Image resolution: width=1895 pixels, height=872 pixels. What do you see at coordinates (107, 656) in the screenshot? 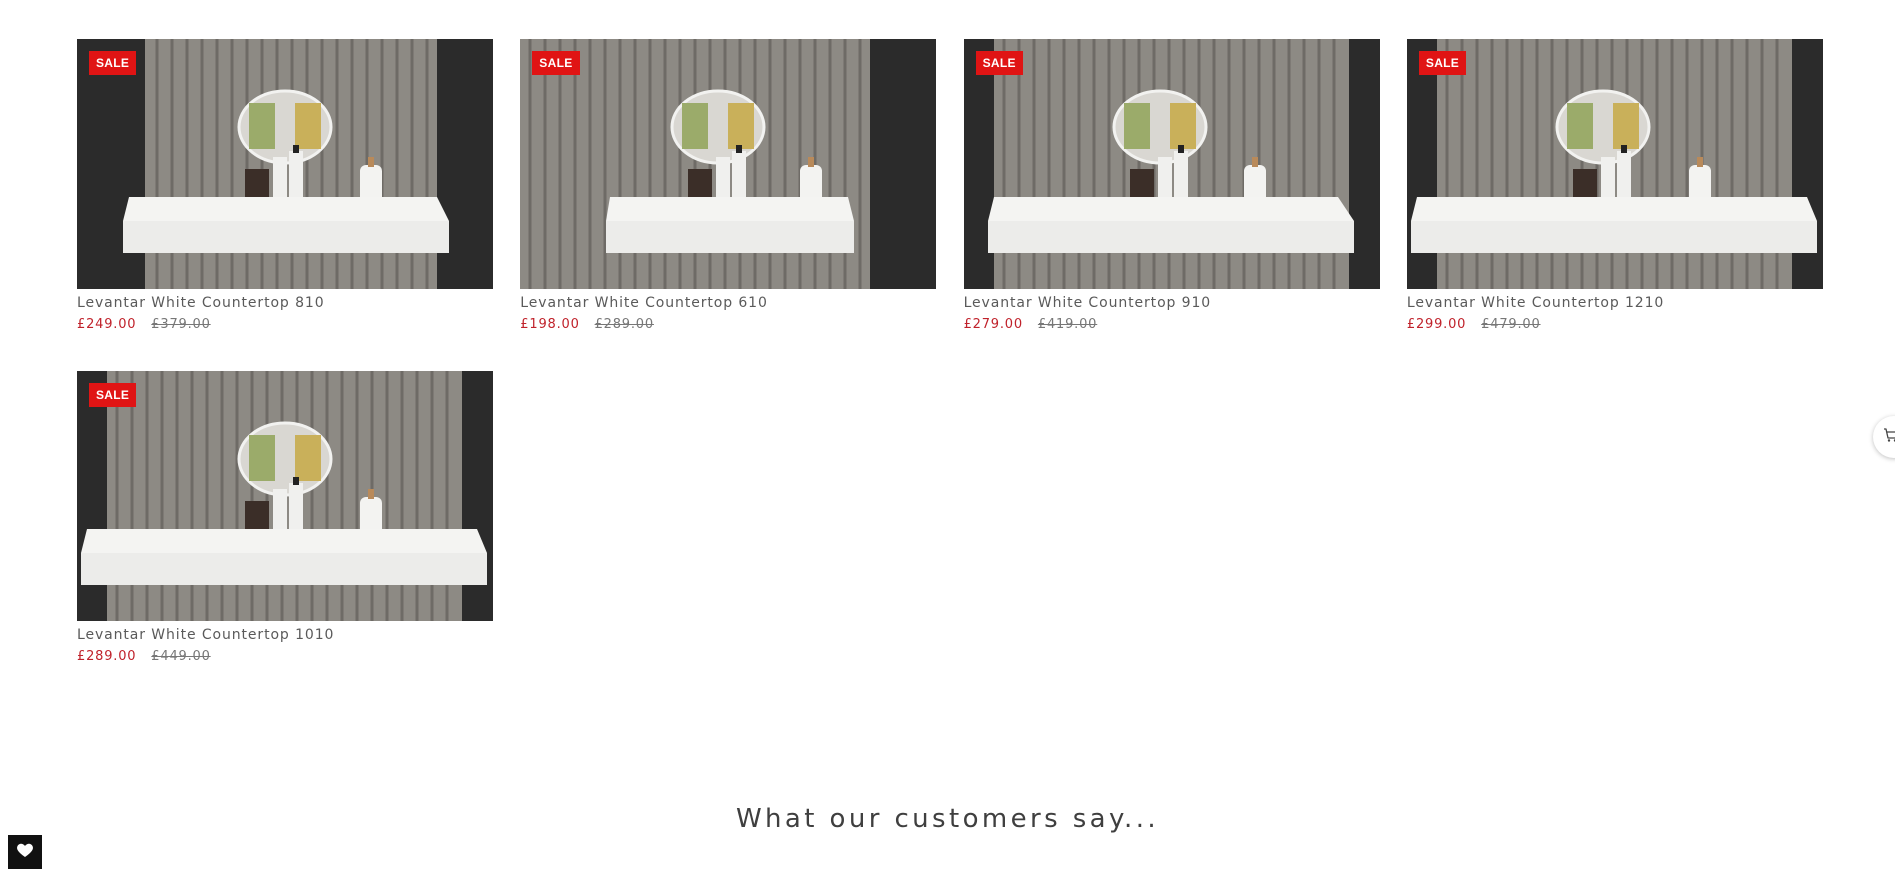
I see `sale-price: £289.00` at bounding box center [107, 656].